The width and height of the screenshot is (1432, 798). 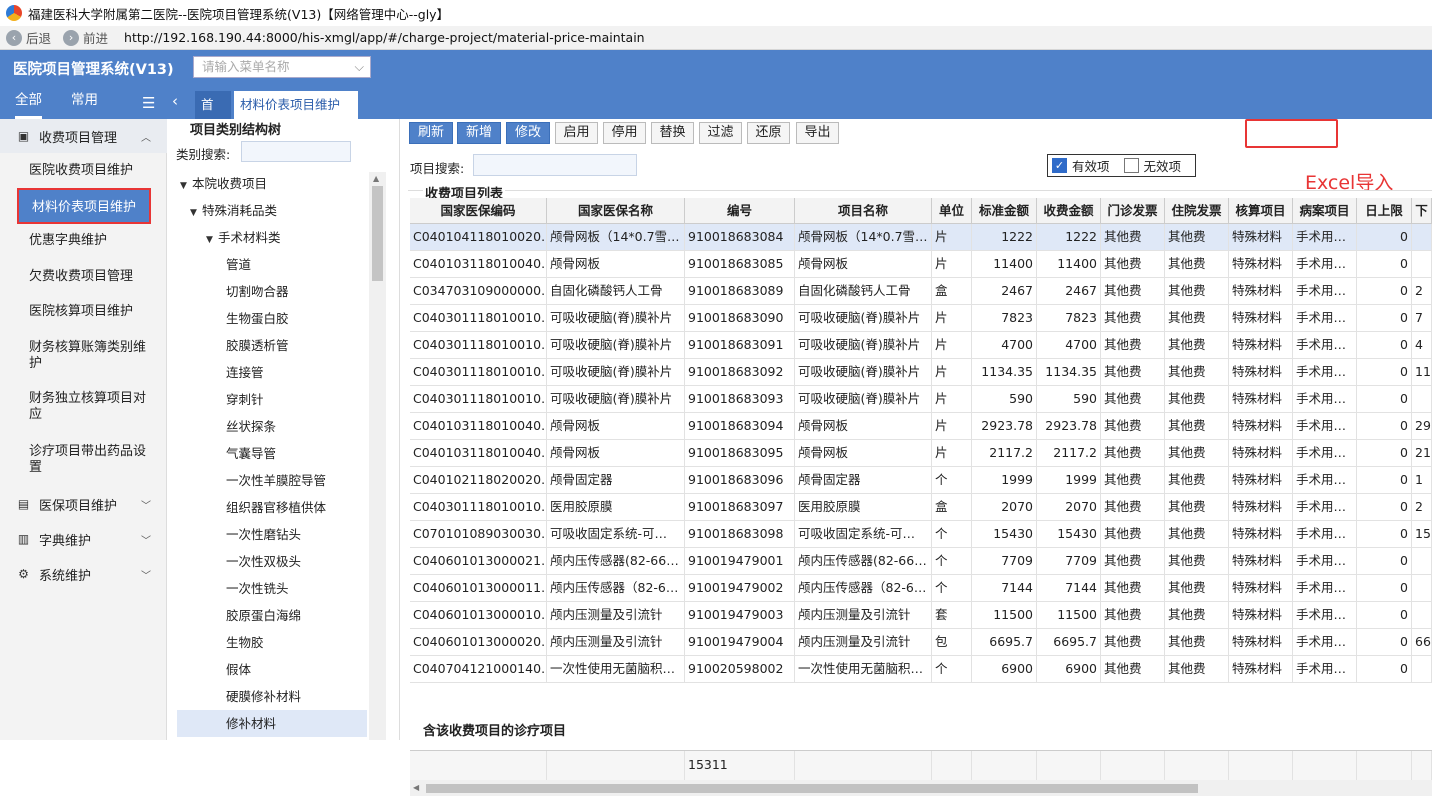 What do you see at coordinates (84, 356) in the screenshot?
I see `sidebar-item: 财务核算账簿类别维护` at bounding box center [84, 356].